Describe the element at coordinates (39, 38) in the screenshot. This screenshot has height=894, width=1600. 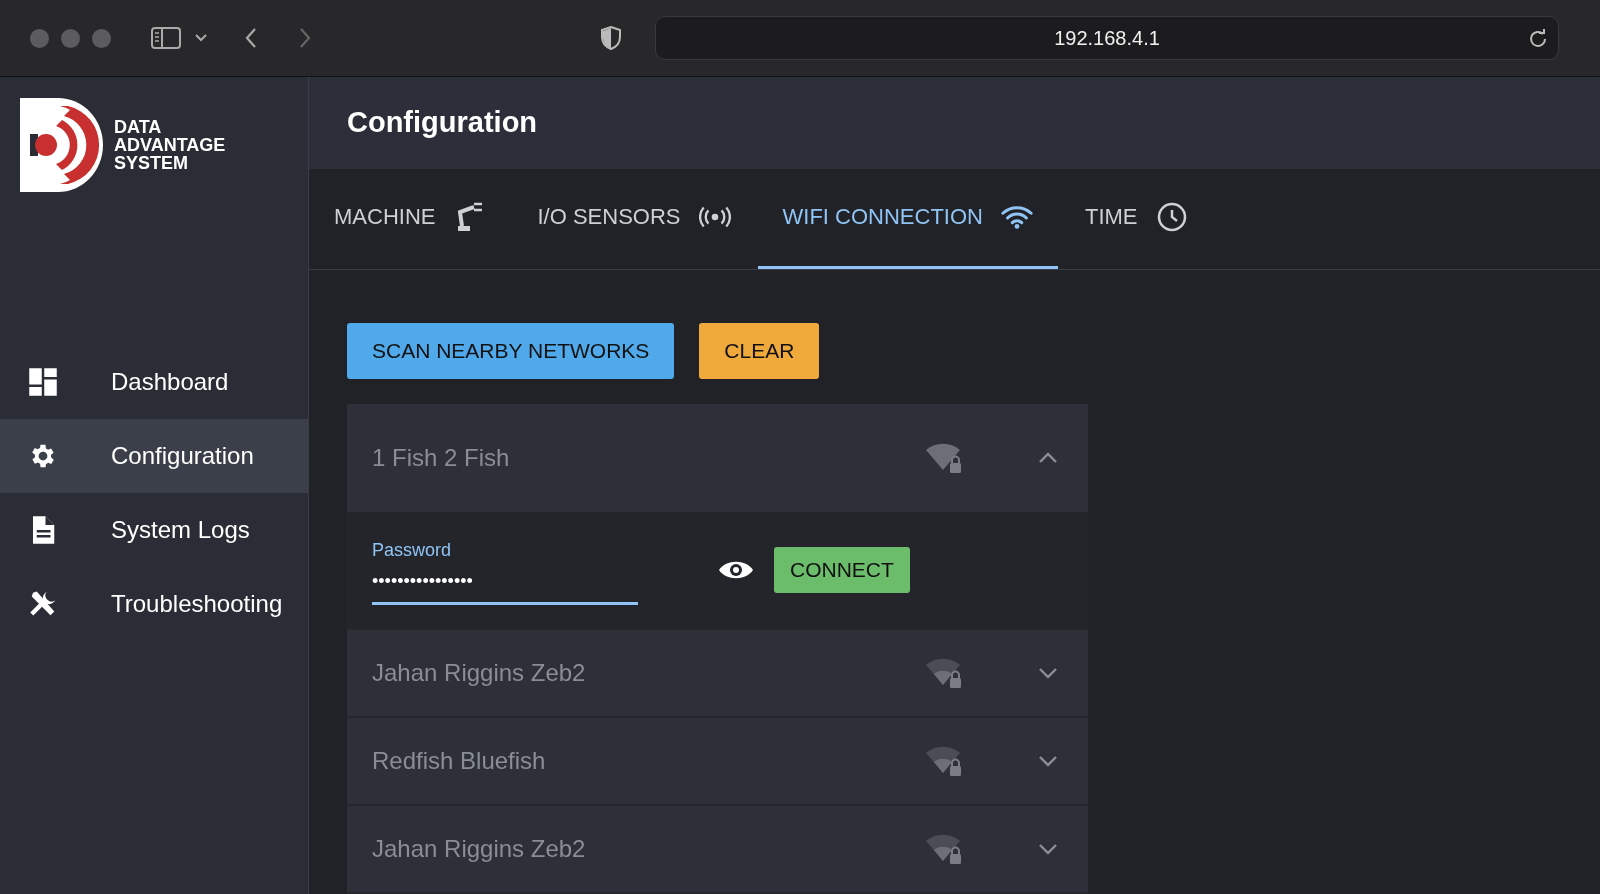
I see `window-close-button` at that location.